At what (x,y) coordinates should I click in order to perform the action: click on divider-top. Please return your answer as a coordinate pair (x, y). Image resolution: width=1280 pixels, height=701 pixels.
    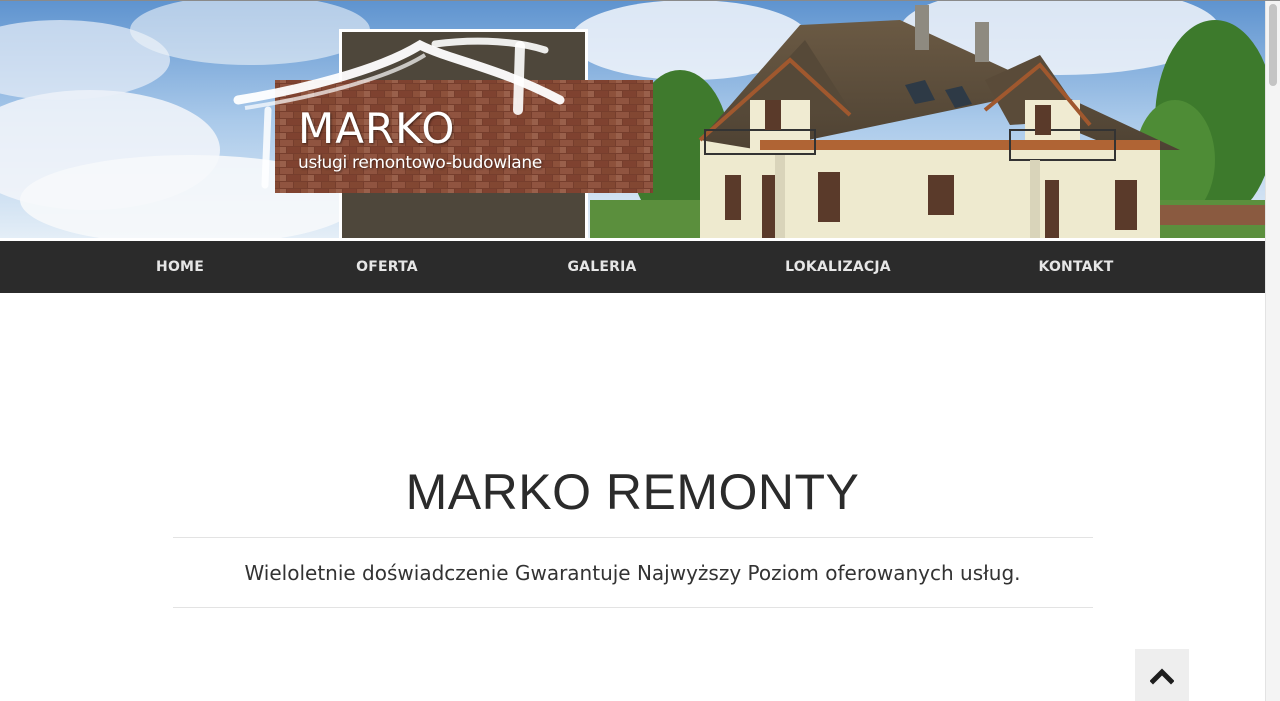
    Looking at the image, I should click on (633, 537).